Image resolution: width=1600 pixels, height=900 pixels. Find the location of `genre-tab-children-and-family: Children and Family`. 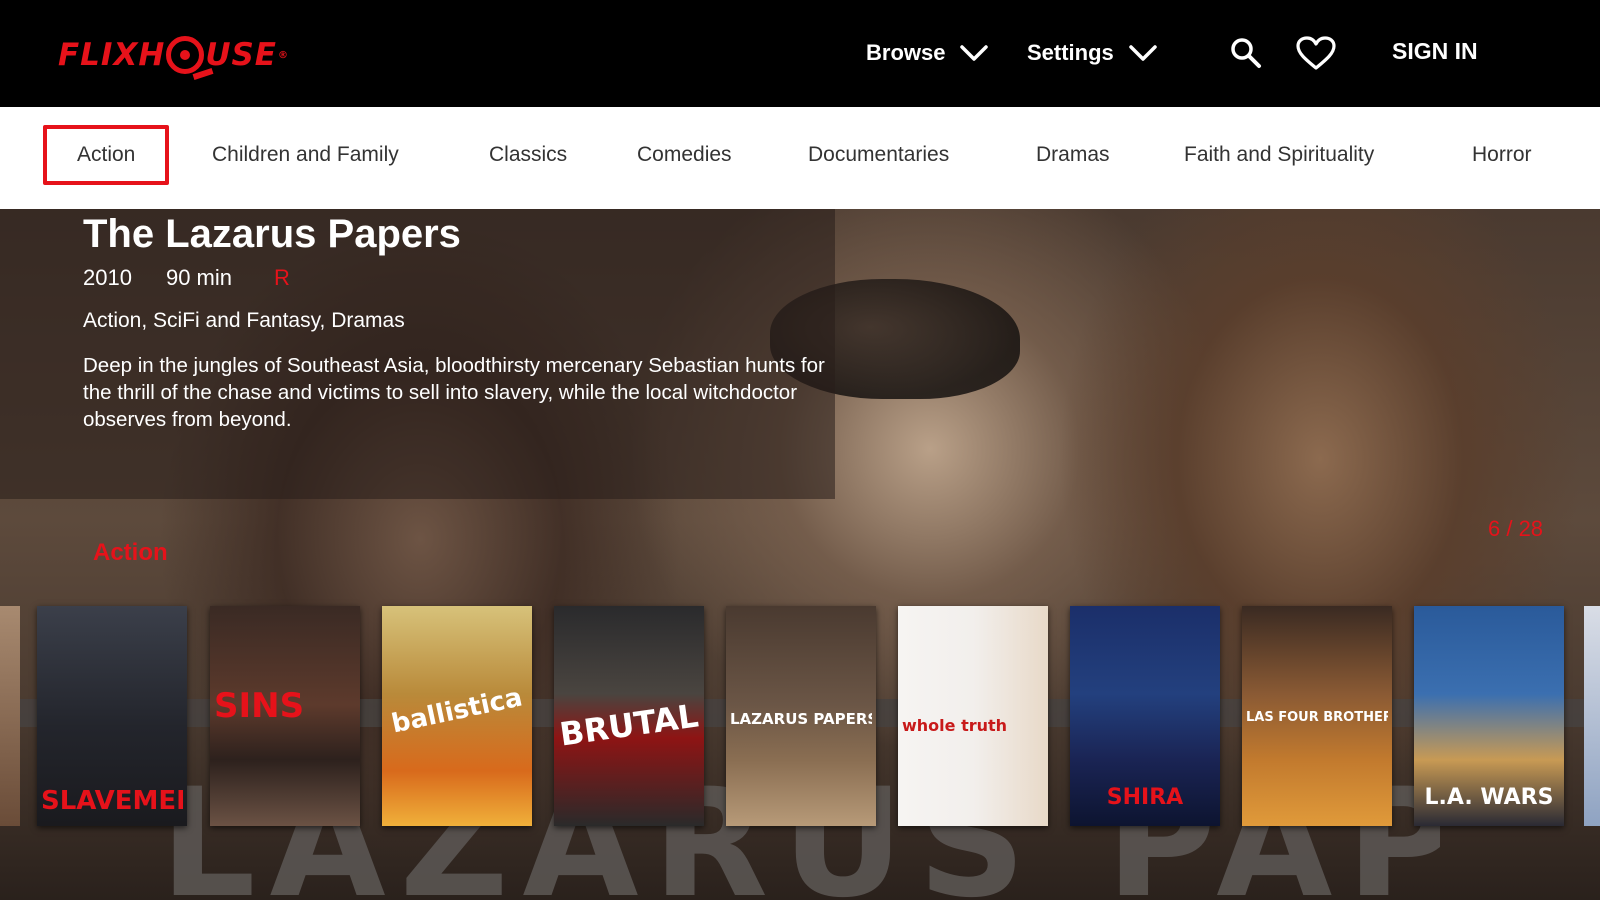

genre-tab-children-and-family: Children and Family is located at coordinates (305, 155).